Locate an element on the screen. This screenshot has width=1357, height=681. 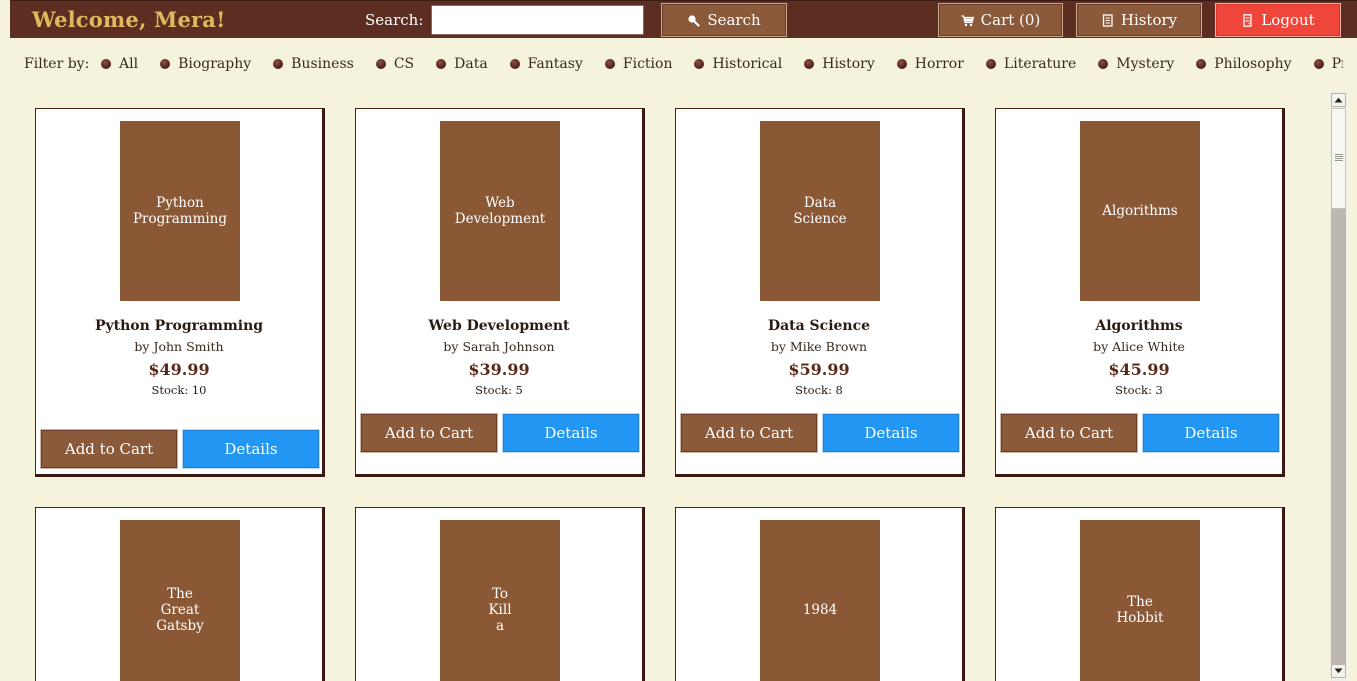
filter-label: Filter by: is located at coordinates (57, 64).